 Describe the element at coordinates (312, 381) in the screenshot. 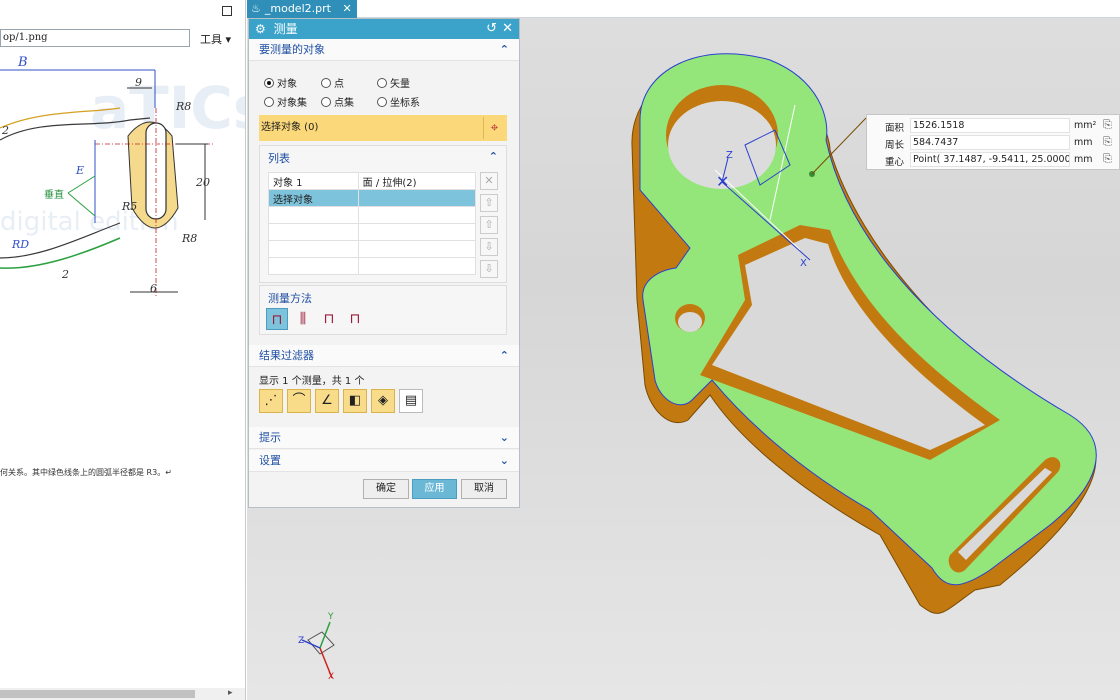

I see `filter-count: 显示 1 个测量，共 1 个` at that location.